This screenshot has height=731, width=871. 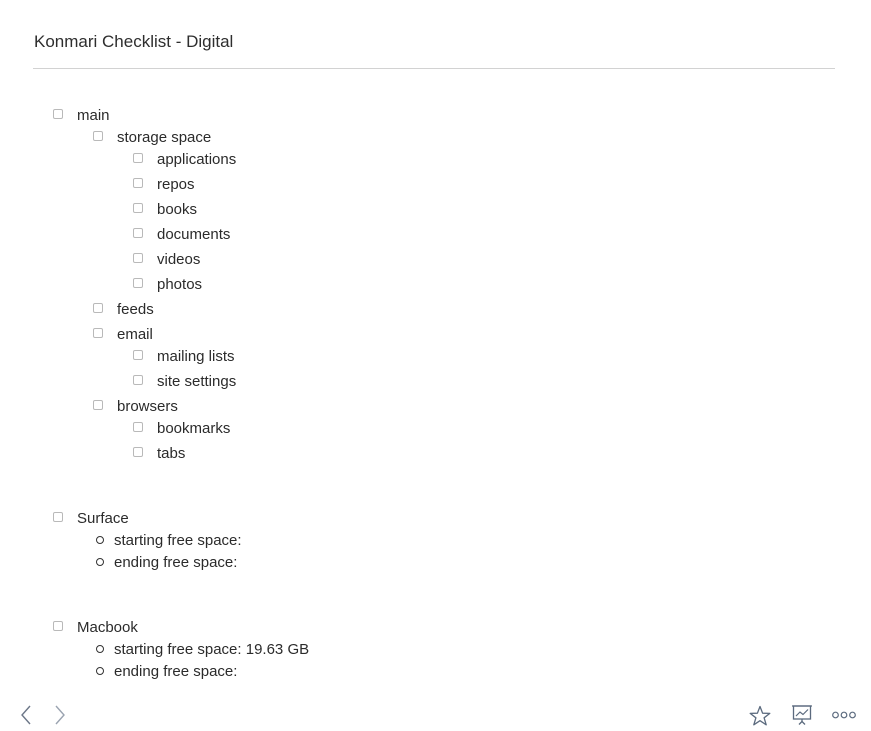 I want to click on checklist-item-applications: applications, so click(x=184, y=159).